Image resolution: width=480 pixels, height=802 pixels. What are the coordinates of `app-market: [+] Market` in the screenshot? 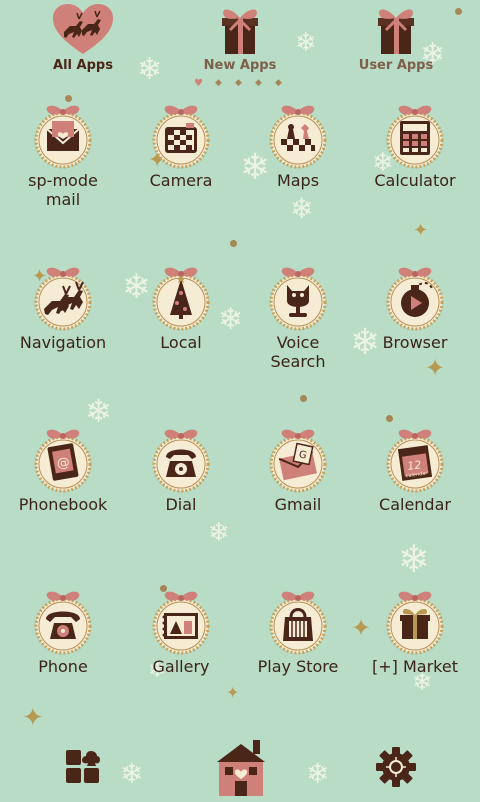 It's located at (415, 632).